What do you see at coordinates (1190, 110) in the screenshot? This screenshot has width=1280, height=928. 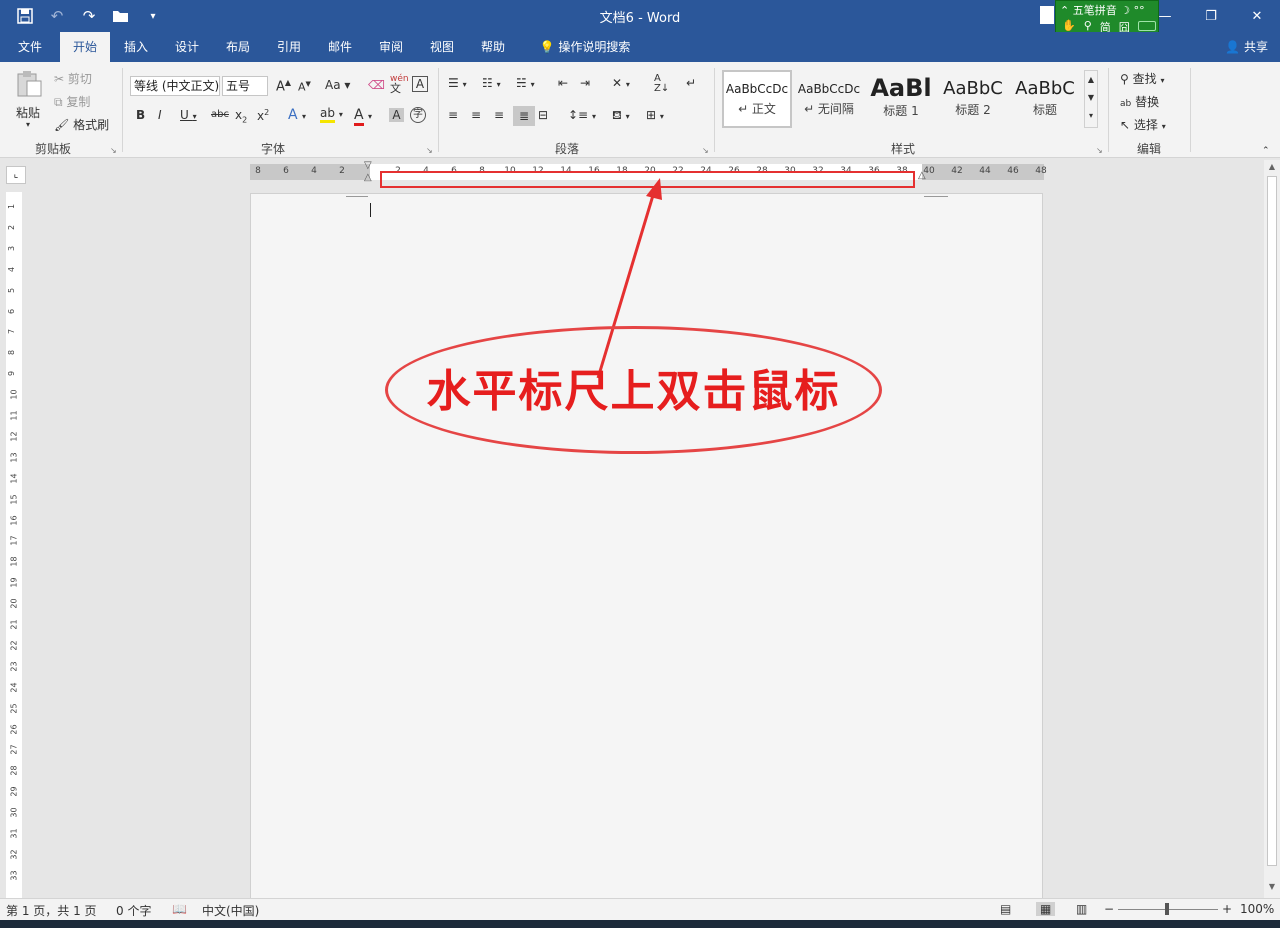 I see `group-separator` at bounding box center [1190, 110].